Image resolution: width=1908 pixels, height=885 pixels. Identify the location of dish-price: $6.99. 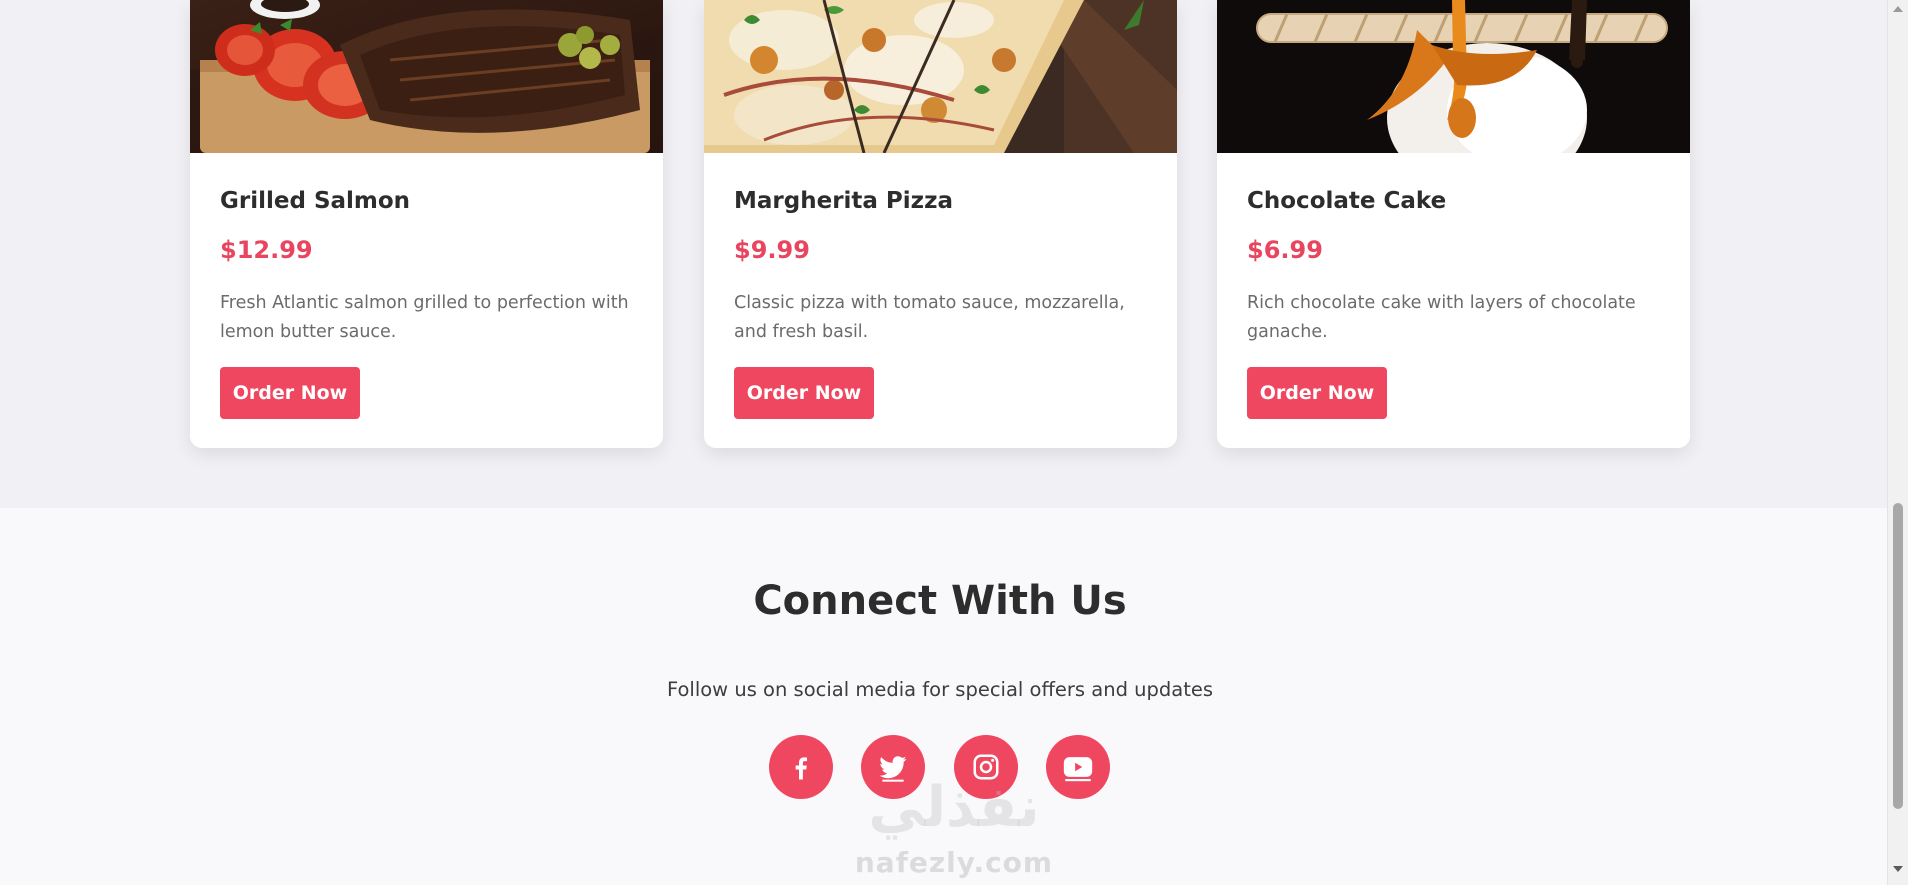
(1285, 250).